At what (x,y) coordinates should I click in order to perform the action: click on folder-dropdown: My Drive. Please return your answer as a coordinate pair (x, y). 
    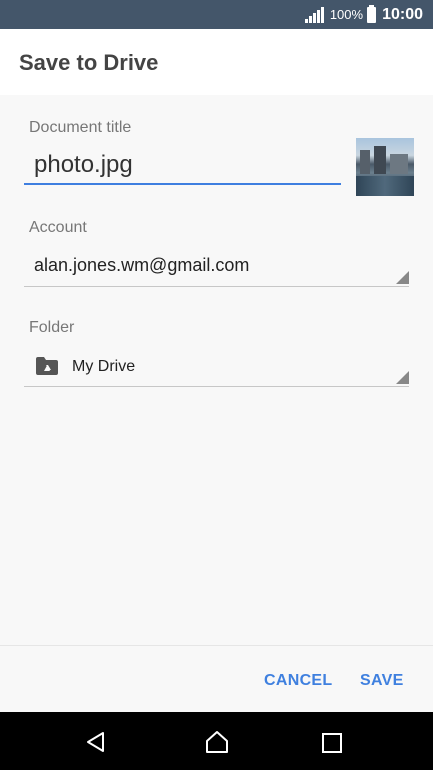
    Looking at the image, I should click on (216, 367).